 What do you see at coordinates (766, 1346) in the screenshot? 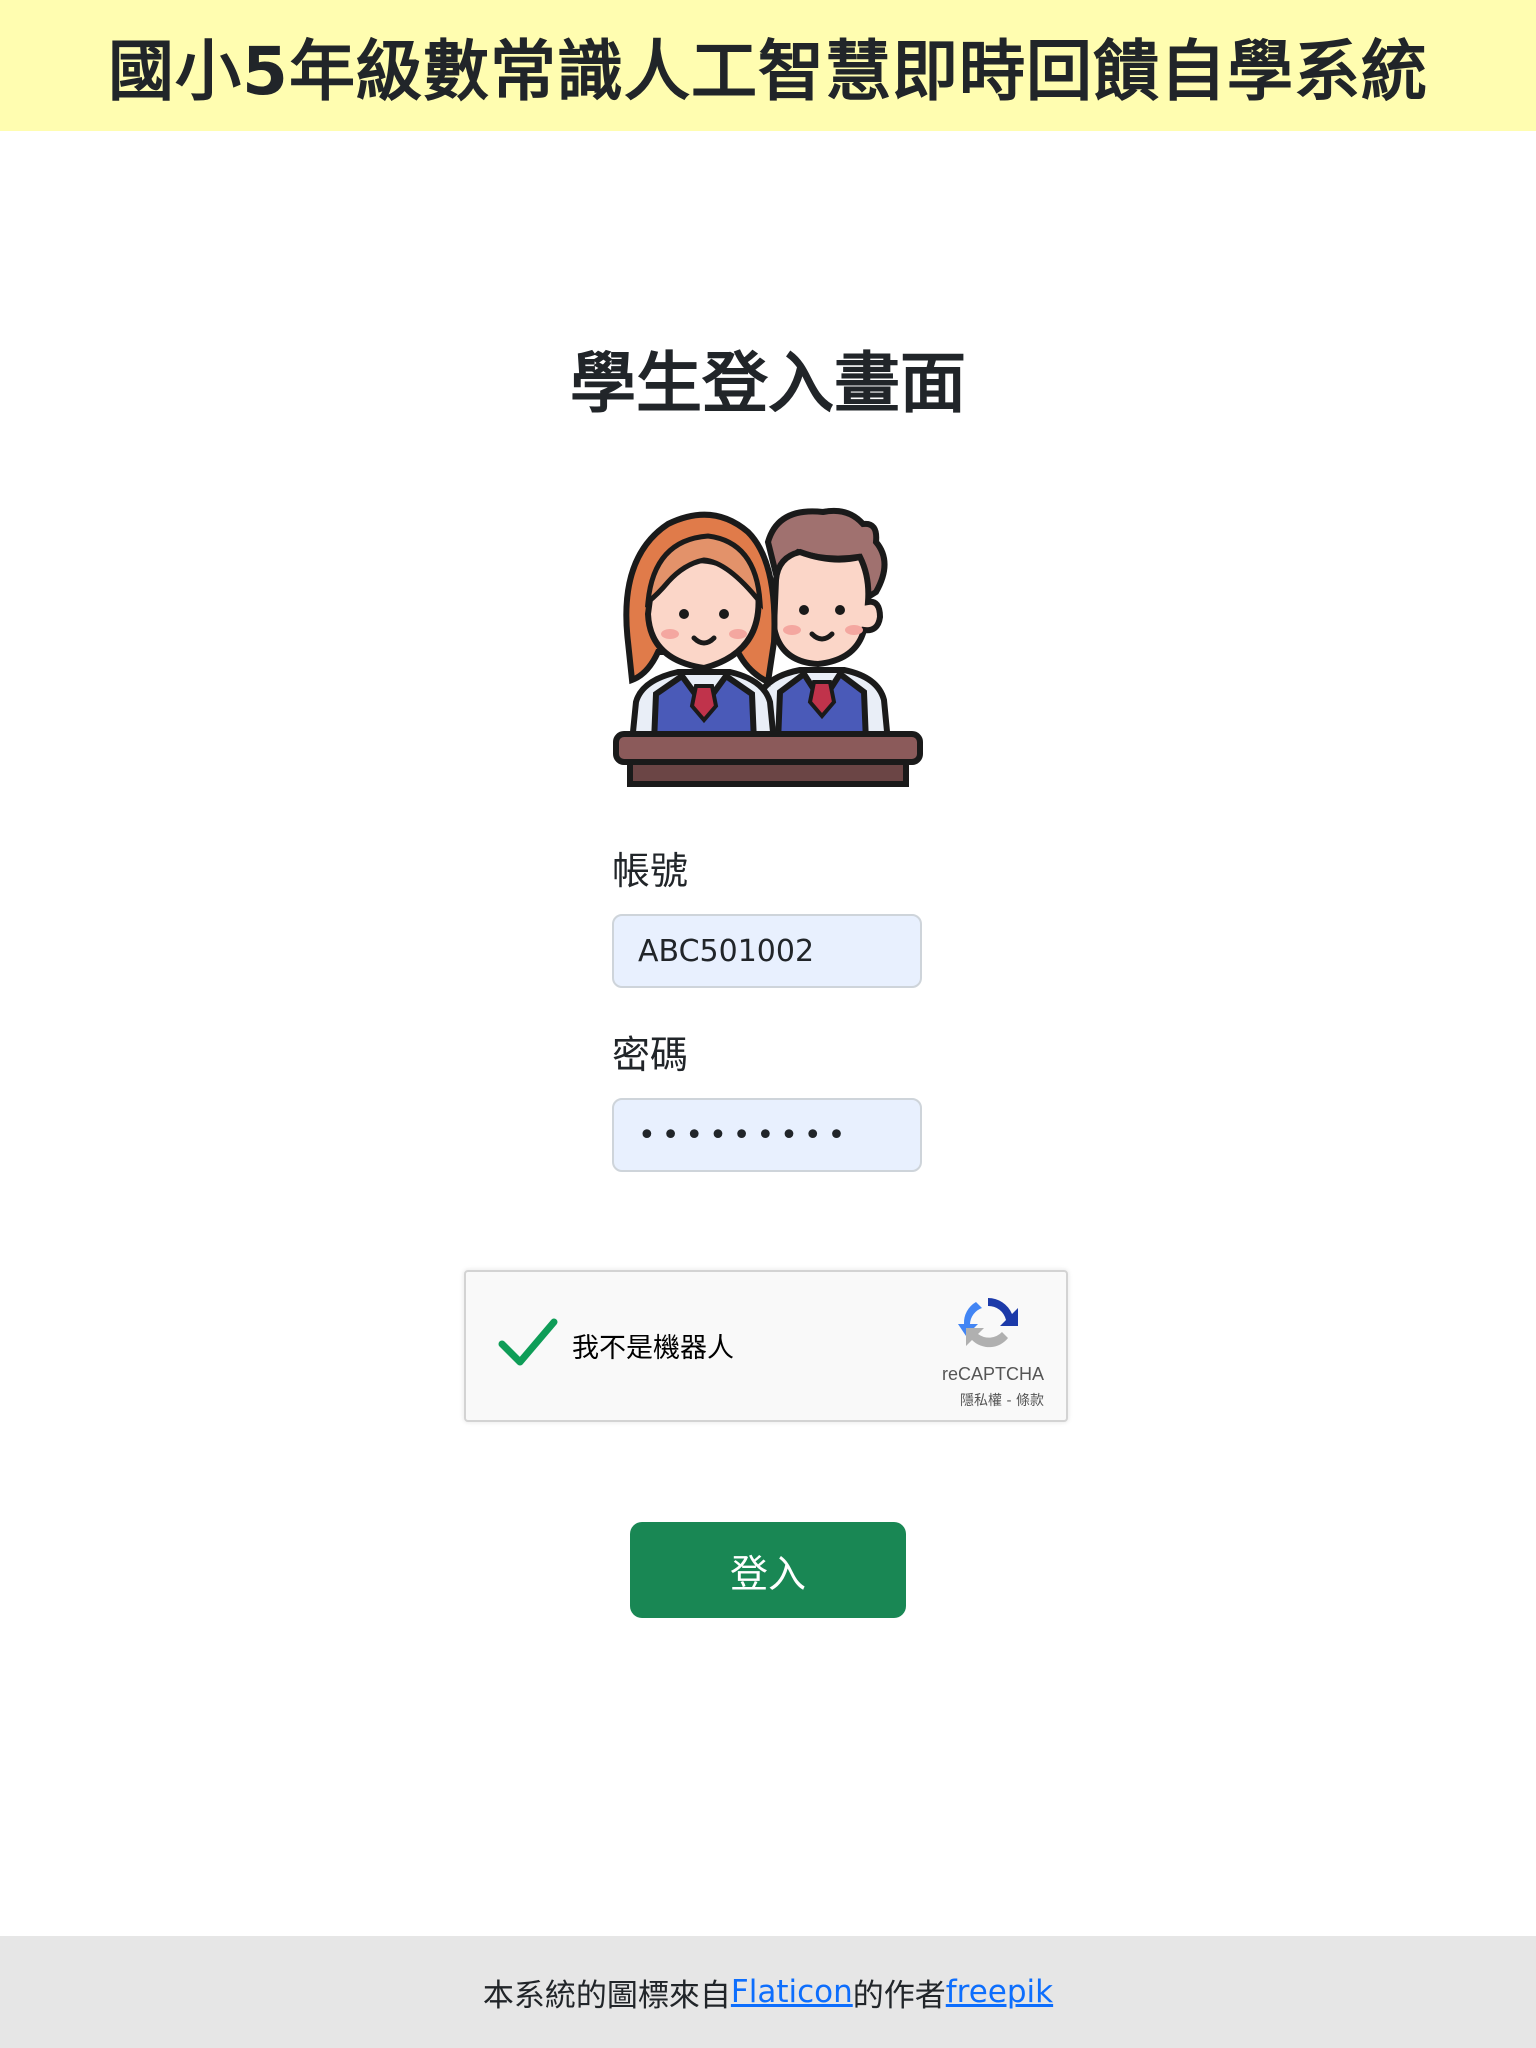
I see `recaptcha-widget: 我不是機器人 reCAPTCHA 隱私權 - 條款` at bounding box center [766, 1346].